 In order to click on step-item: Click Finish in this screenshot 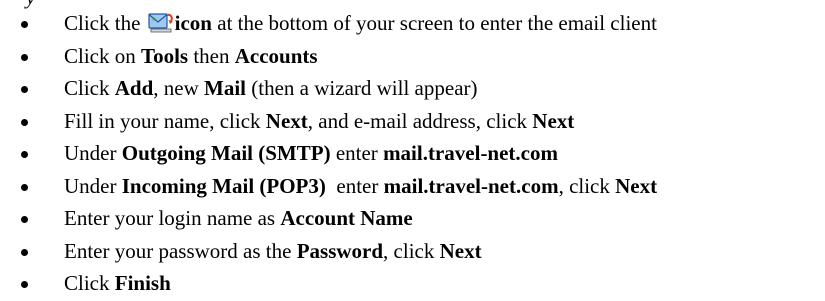, I will do `click(412, 284)`.